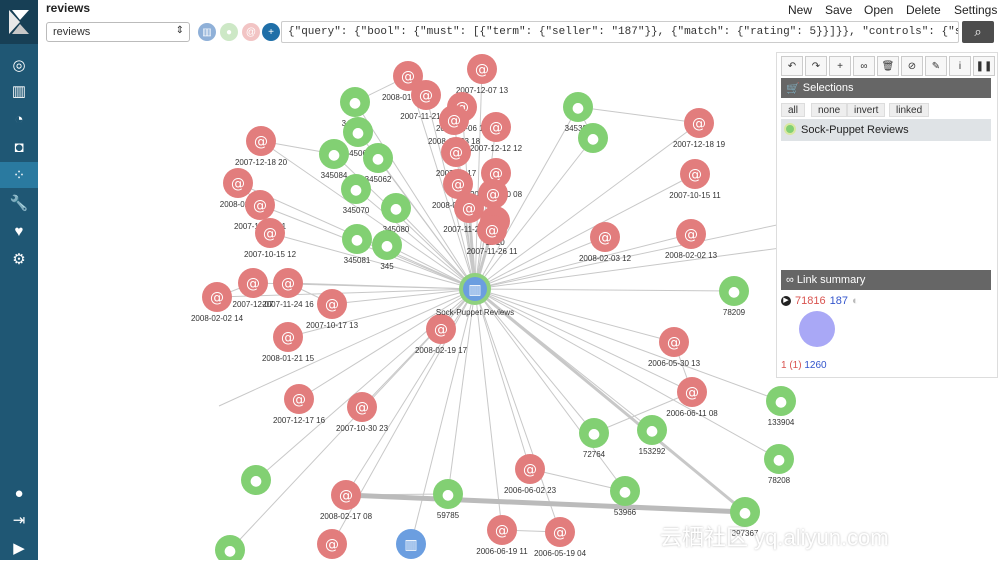  What do you see at coordinates (271, 32) in the screenshot?
I see `add-field-button: +` at bounding box center [271, 32].